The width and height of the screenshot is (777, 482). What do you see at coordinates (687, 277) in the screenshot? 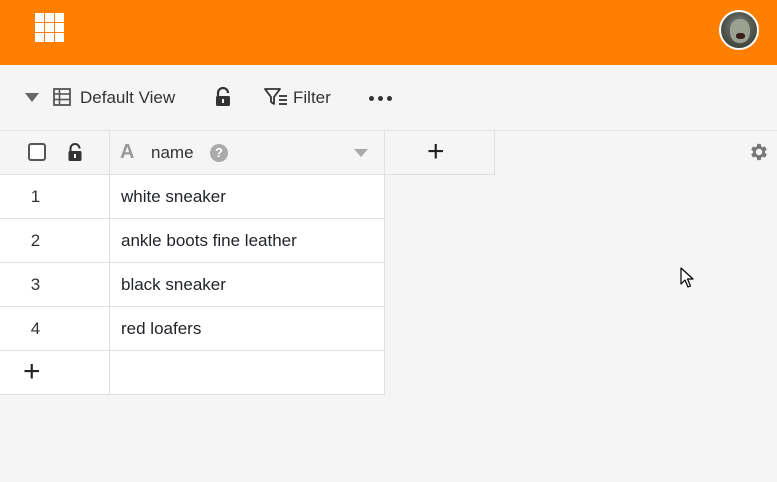
I see `mouse-cursor` at bounding box center [687, 277].